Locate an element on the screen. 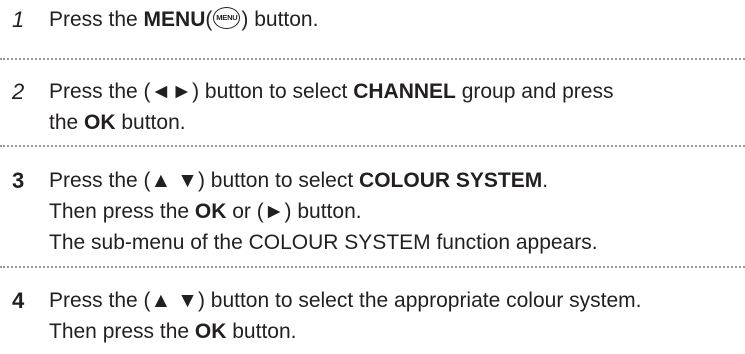 This screenshot has width=745, height=354. text-run: group and press is located at coordinates (534, 91).